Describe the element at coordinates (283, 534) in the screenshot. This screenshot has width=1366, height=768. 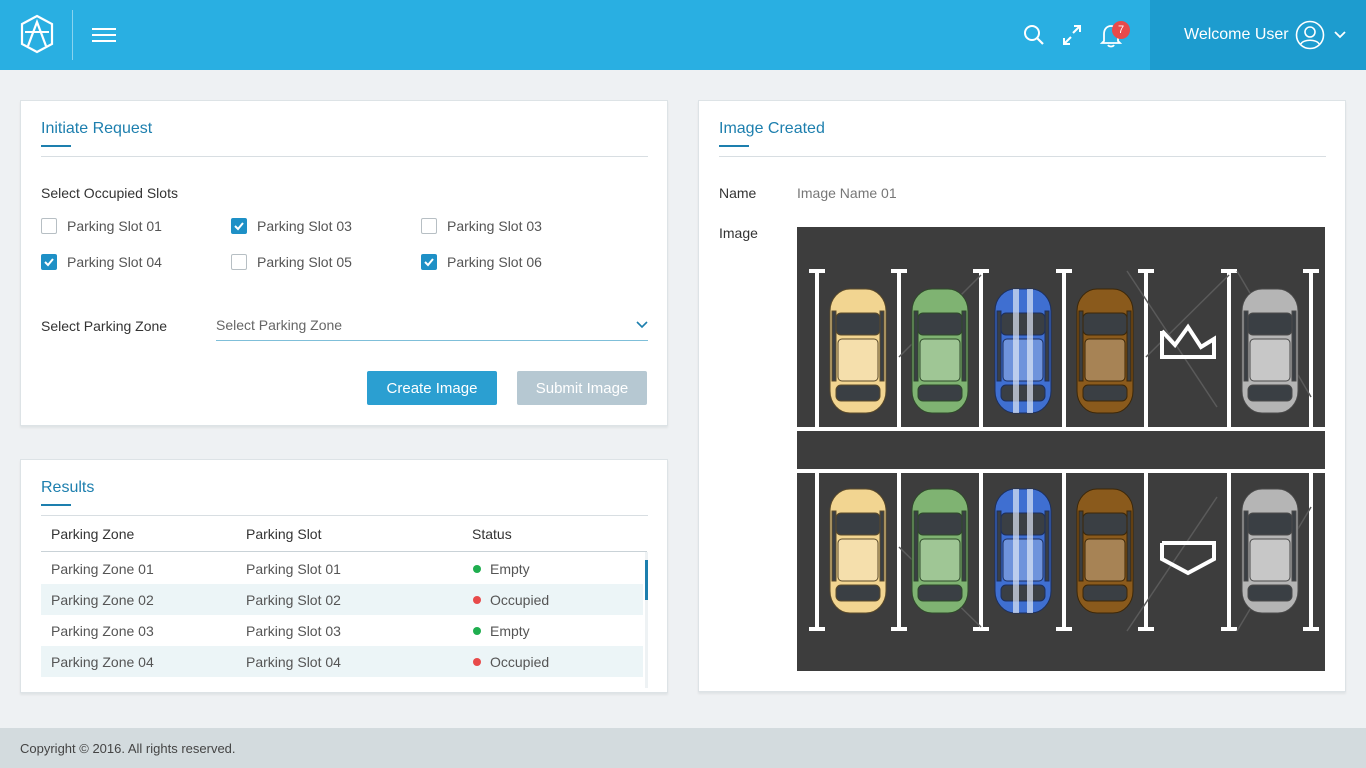
I see `column-header-slot: Parking Slot` at that location.